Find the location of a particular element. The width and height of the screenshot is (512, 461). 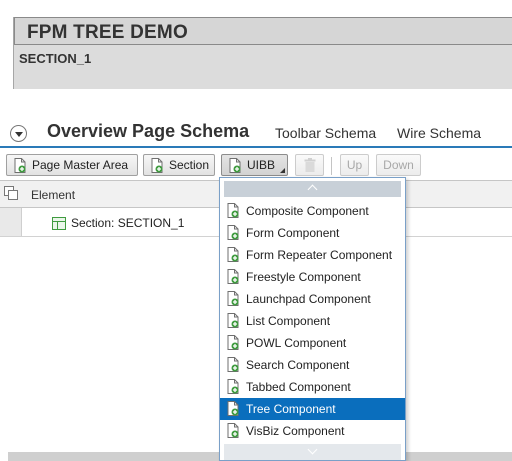

page-master-area-label: Page Master Area is located at coordinates (80, 165).